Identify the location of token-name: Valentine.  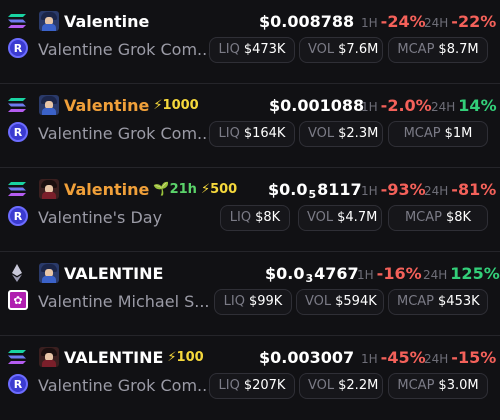
(106, 22).